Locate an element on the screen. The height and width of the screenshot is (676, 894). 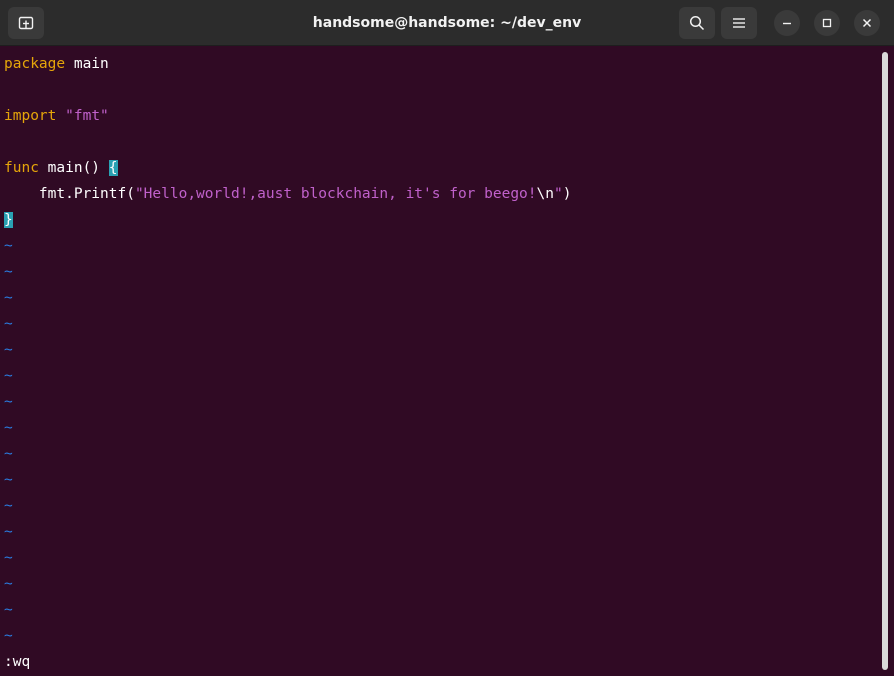
matching-brace-close: } is located at coordinates (8, 220).